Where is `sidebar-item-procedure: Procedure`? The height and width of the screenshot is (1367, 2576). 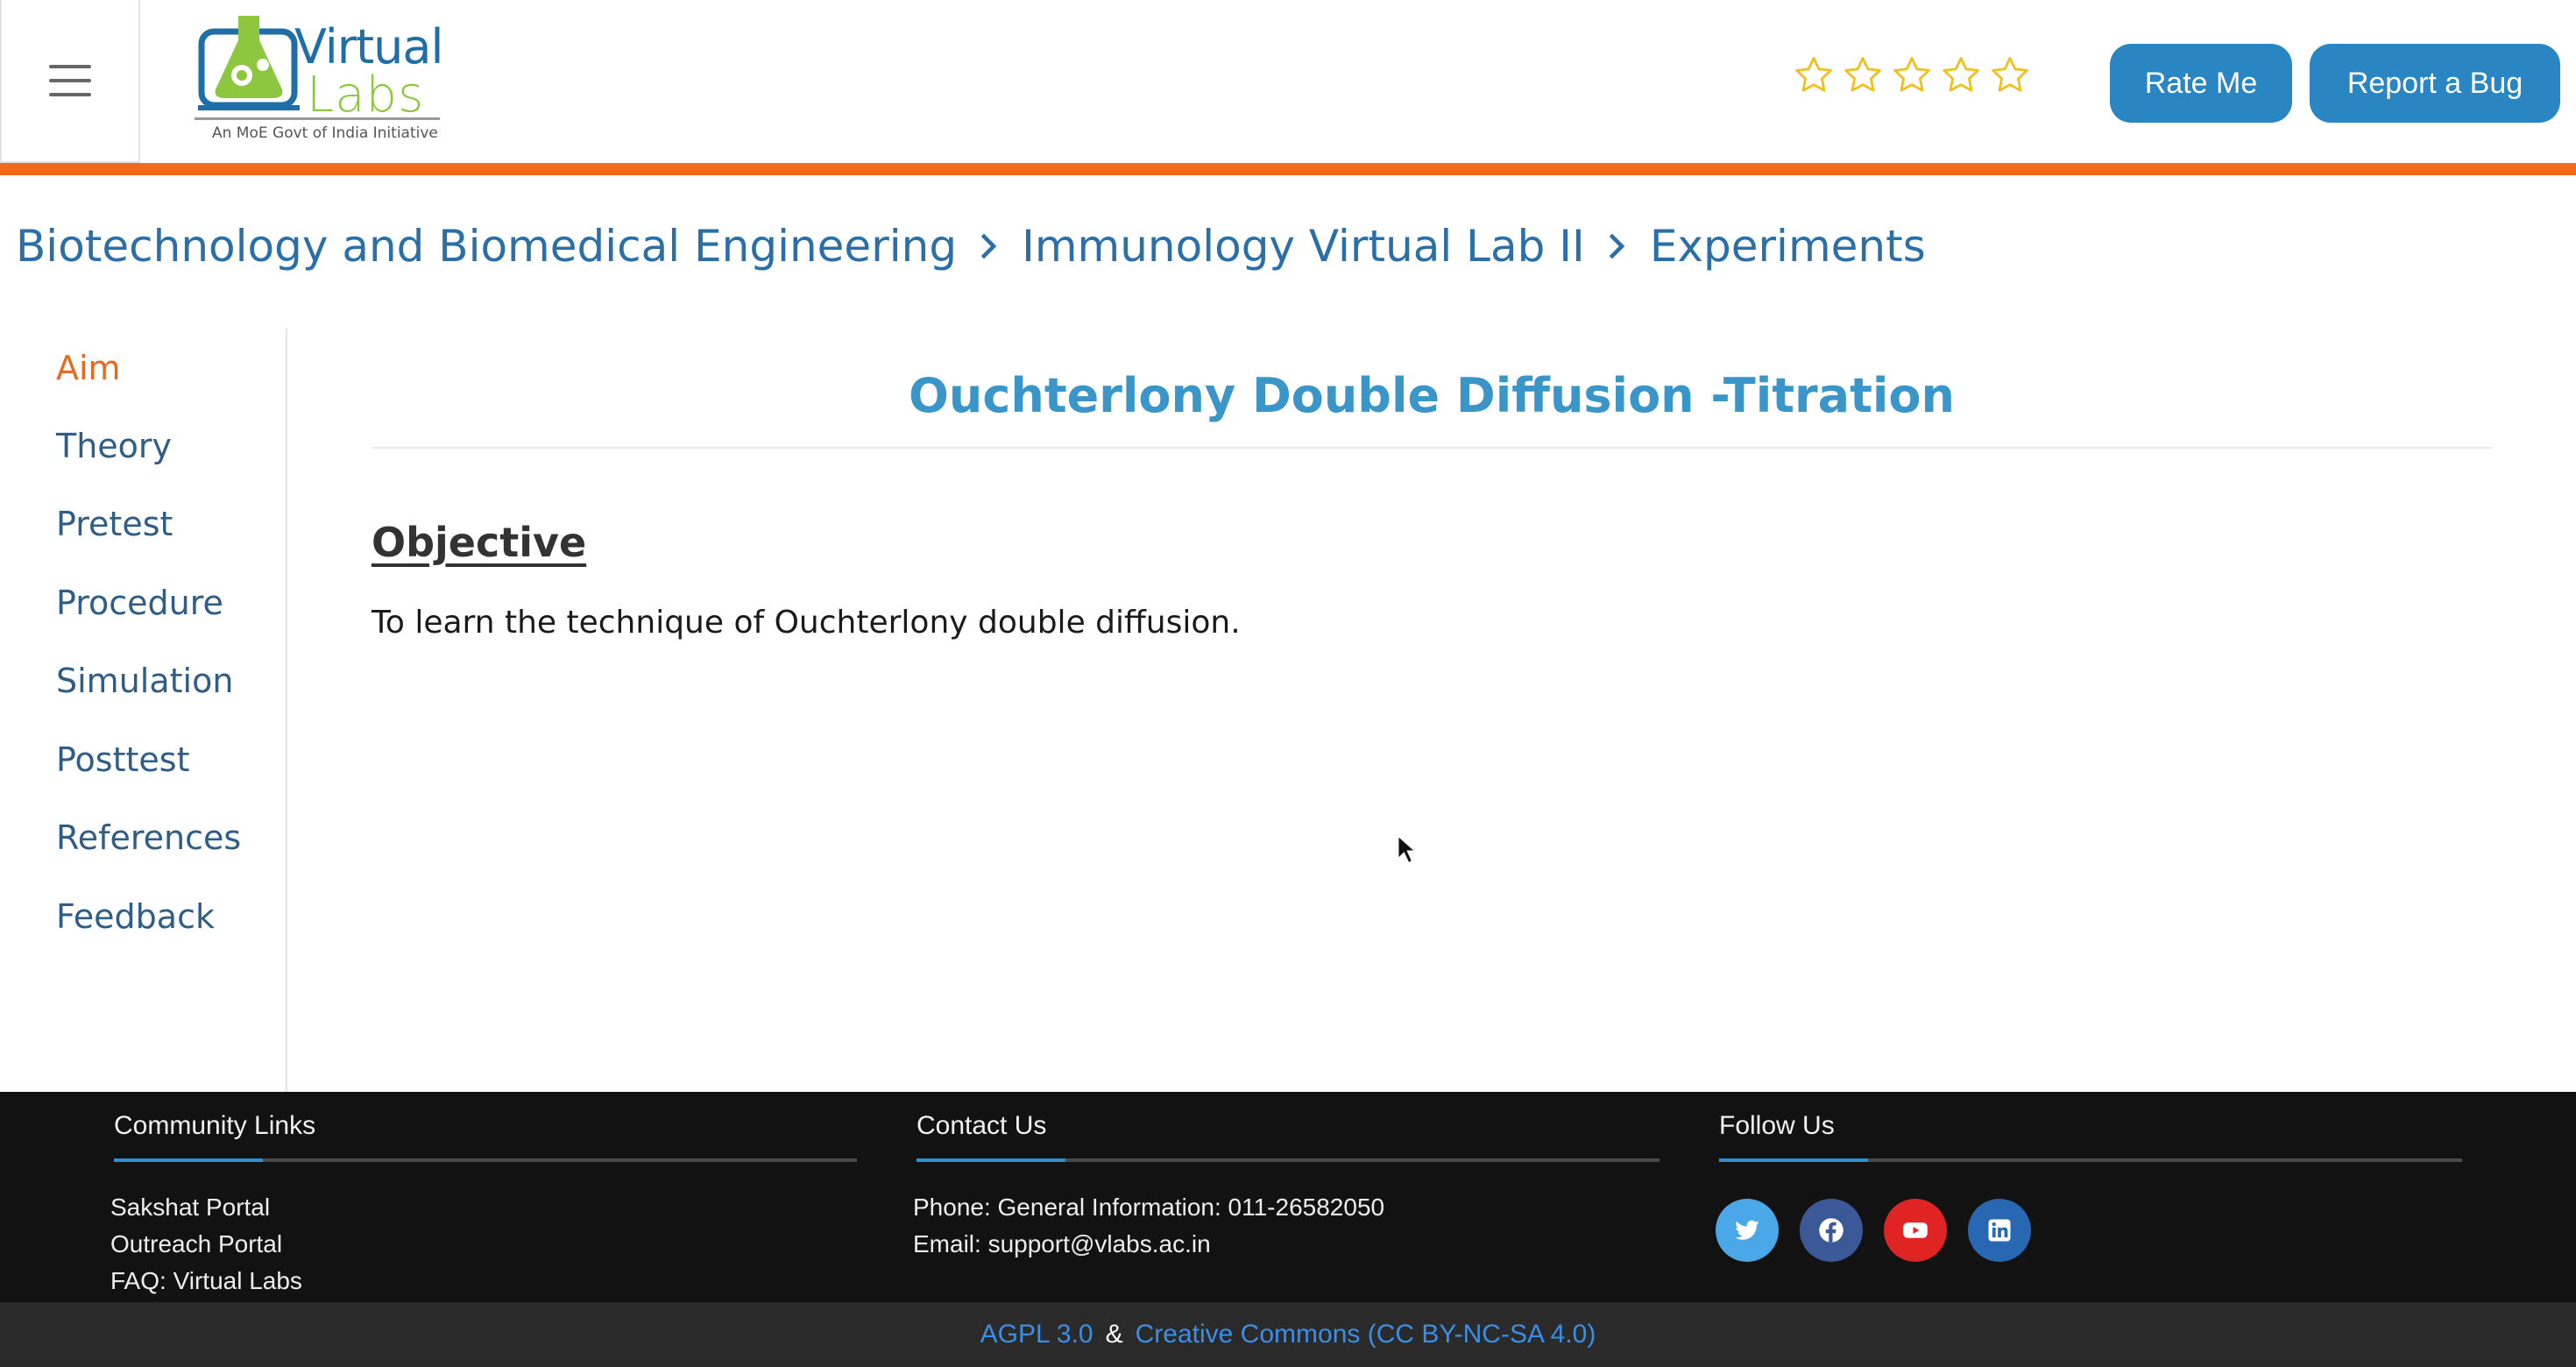
sidebar-item-procedure: Procedure is located at coordinates (139, 603).